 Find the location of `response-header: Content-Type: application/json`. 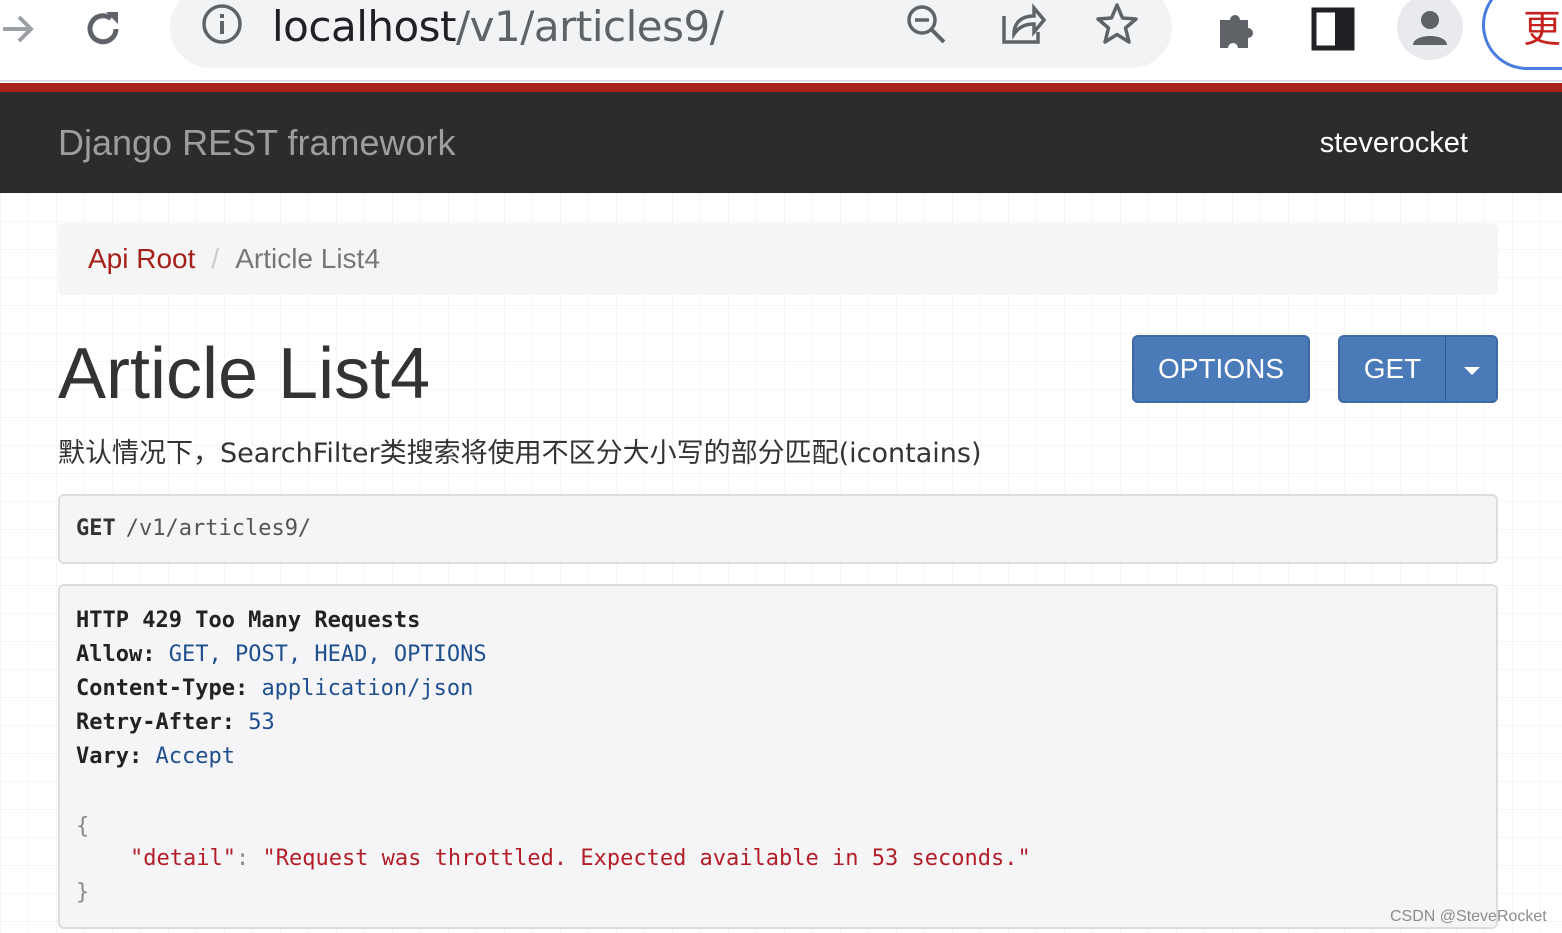

response-header: Content-Type: application/json is located at coordinates (274, 689).